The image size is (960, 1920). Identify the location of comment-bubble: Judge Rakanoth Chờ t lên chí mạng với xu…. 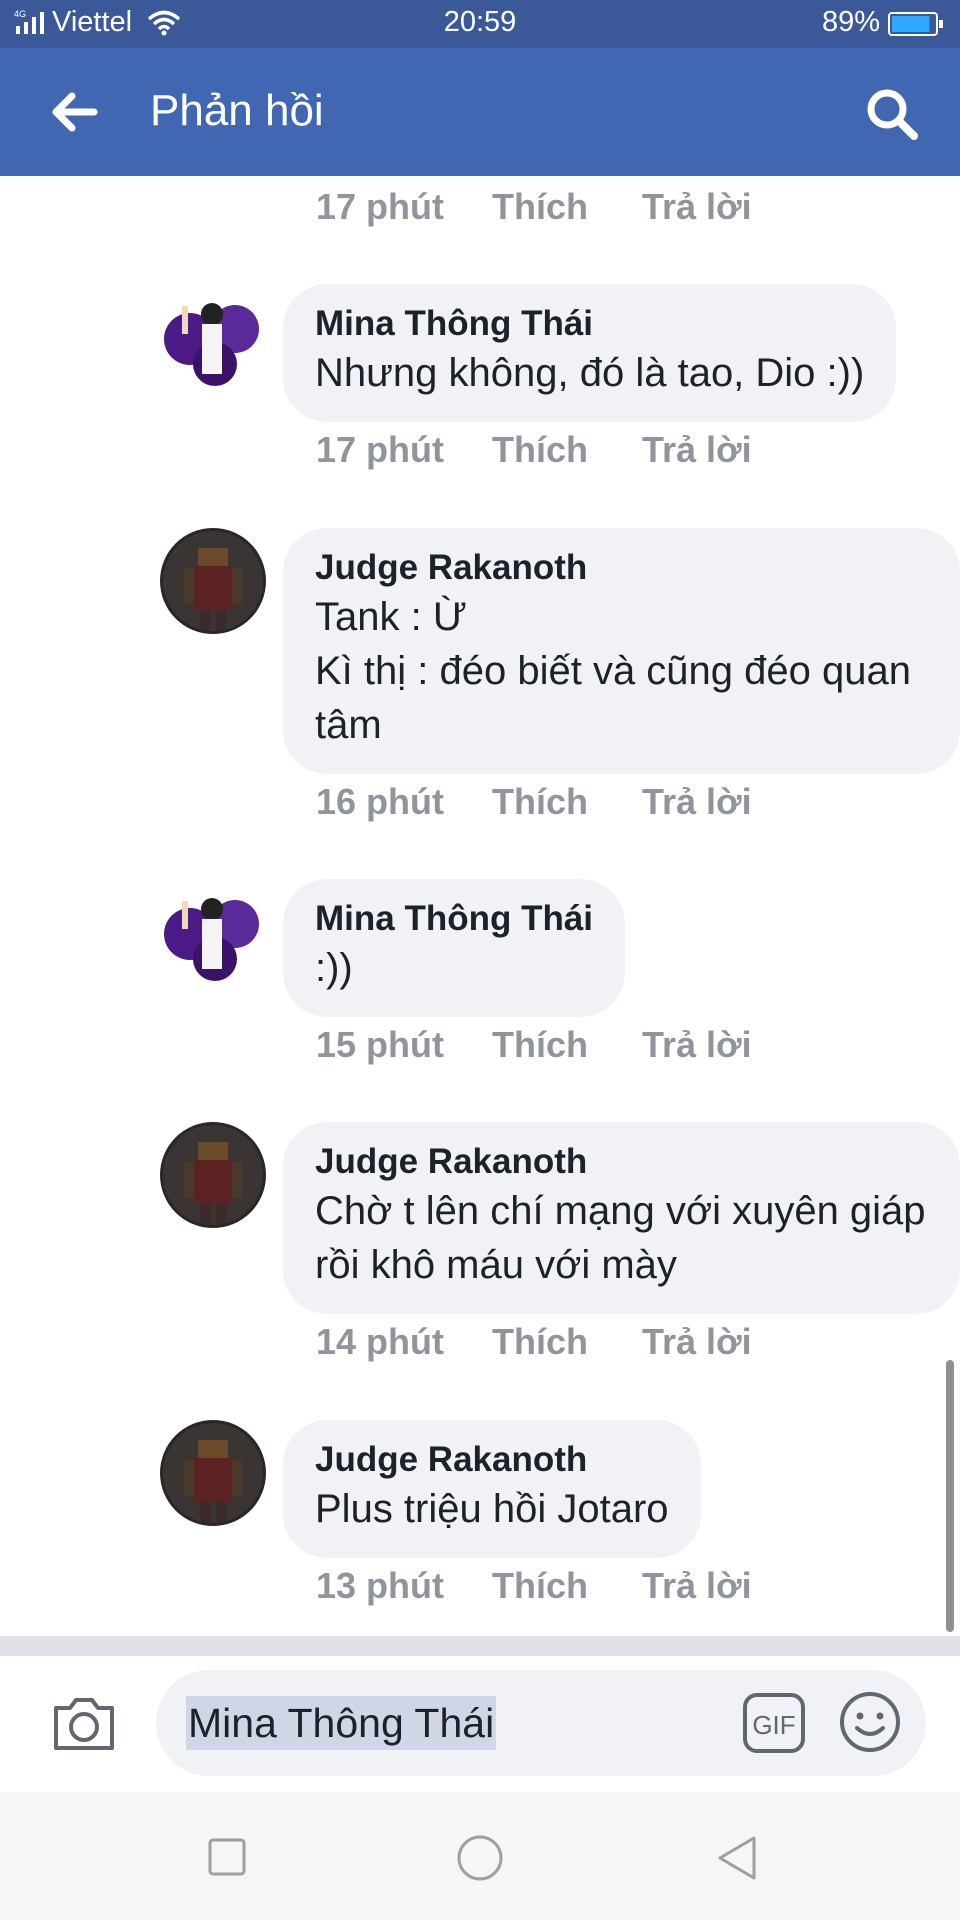
(621, 1218).